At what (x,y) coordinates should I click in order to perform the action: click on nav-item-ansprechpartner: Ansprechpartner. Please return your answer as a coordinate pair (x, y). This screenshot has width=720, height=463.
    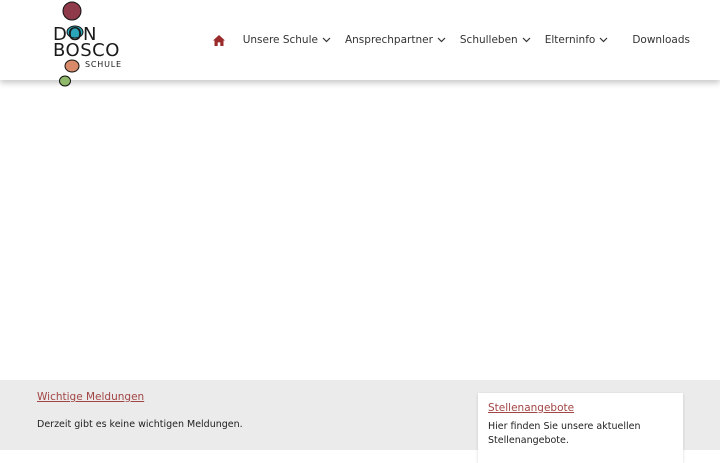
    Looking at the image, I should click on (395, 40).